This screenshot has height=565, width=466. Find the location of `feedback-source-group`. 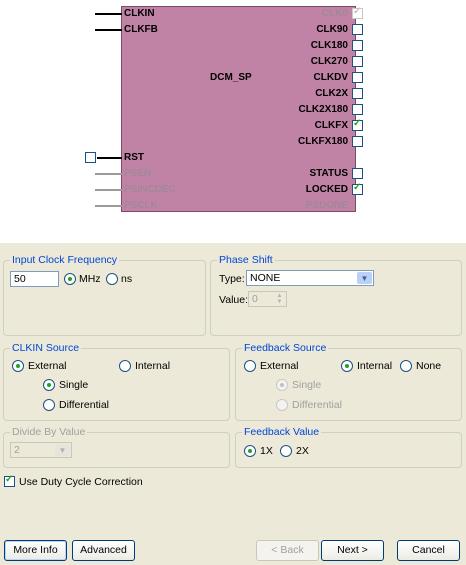

feedback-source-group is located at coordinates (348, 384).